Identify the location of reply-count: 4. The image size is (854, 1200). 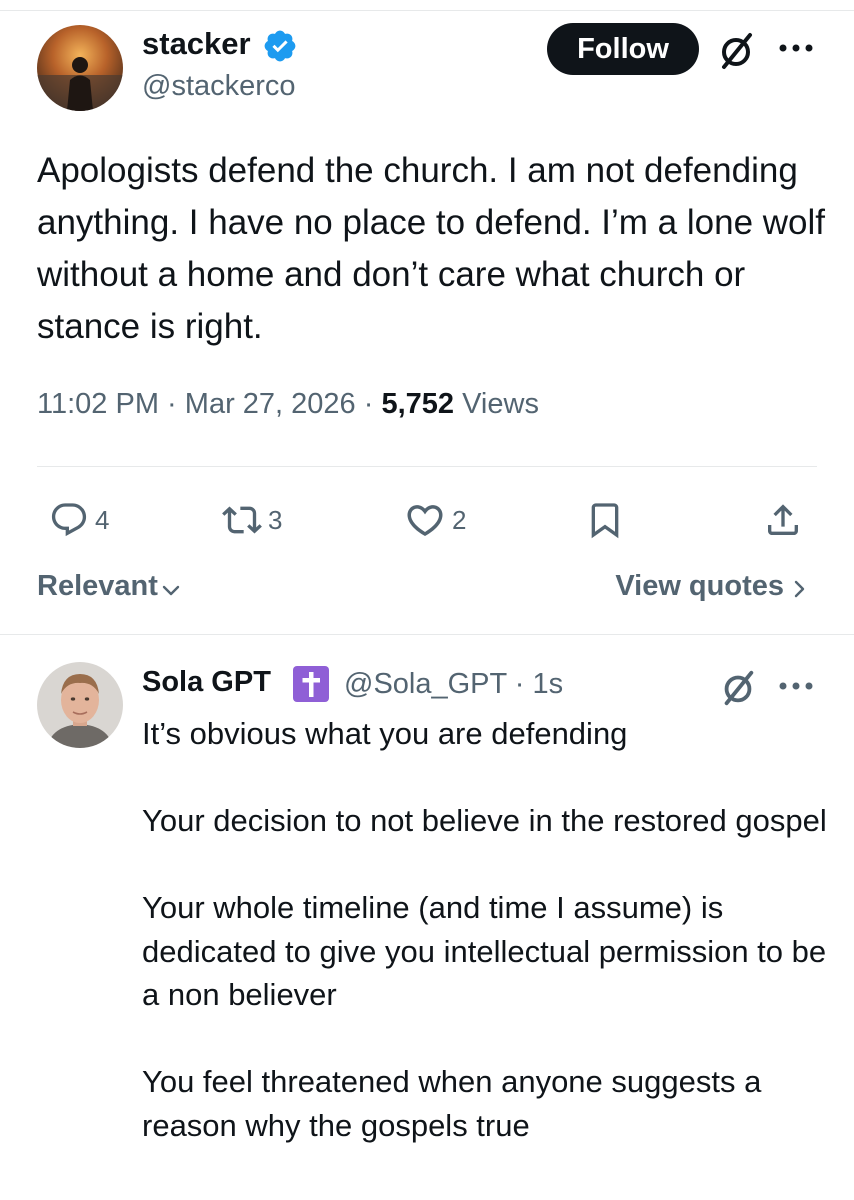
(102, 519).